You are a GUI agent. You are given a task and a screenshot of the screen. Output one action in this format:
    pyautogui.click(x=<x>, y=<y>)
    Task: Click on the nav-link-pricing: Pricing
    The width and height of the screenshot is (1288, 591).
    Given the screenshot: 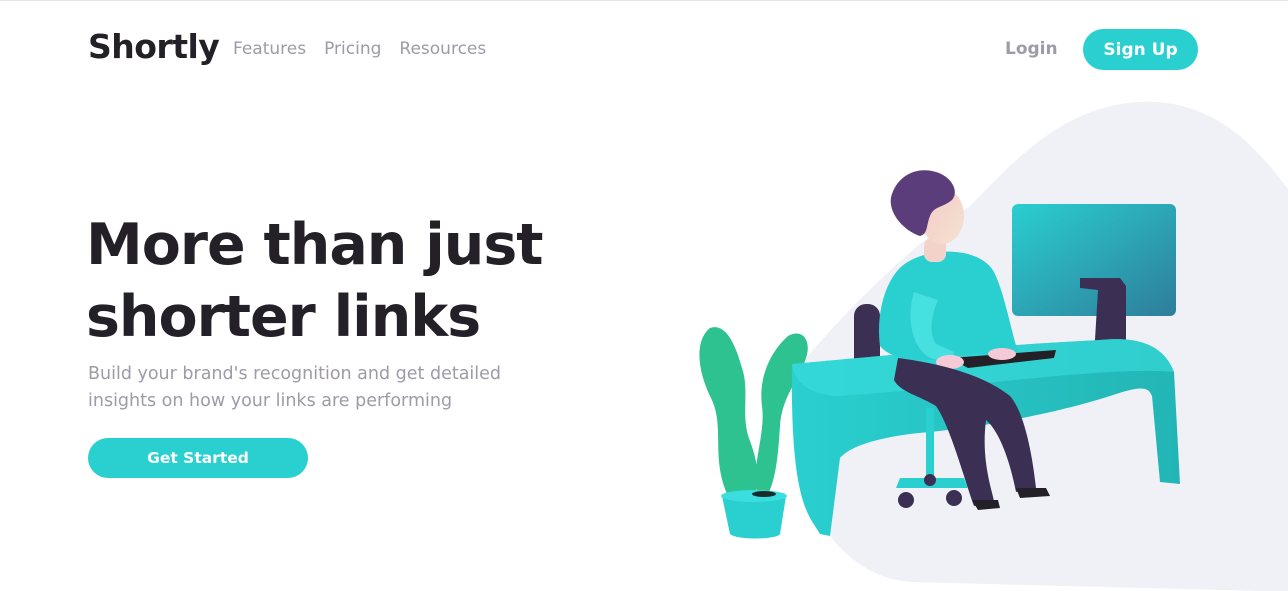 What is the action you would take?
    pyautogui.click(x=352, y=49)
    